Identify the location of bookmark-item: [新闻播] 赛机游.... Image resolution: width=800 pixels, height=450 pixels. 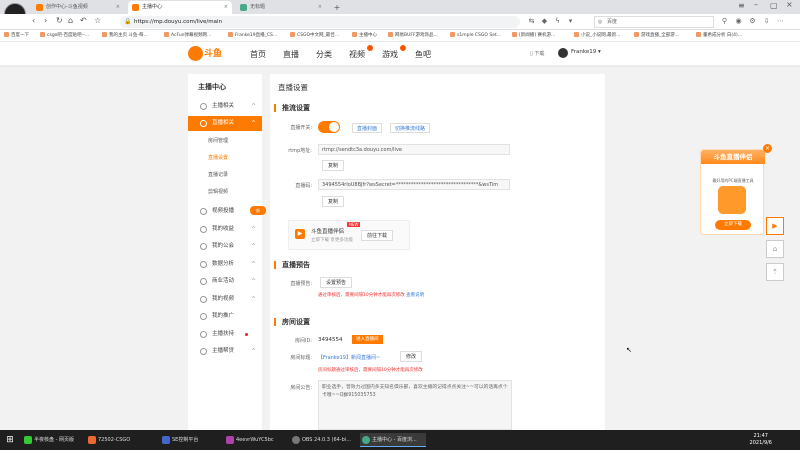
(533, 35).